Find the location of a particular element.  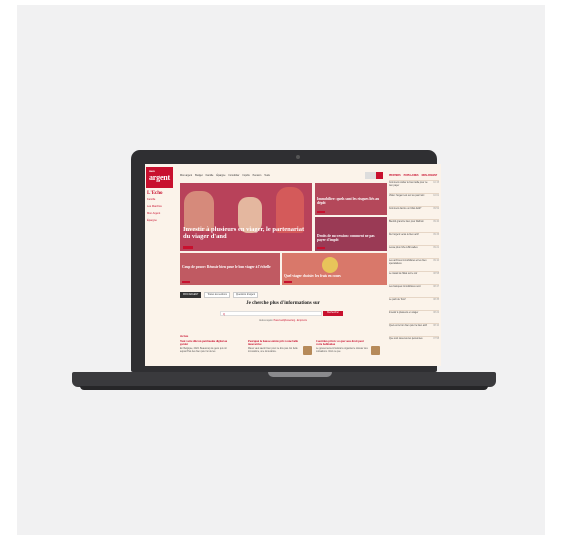

news-time: 08:58 is located at coordinates (436, 274).